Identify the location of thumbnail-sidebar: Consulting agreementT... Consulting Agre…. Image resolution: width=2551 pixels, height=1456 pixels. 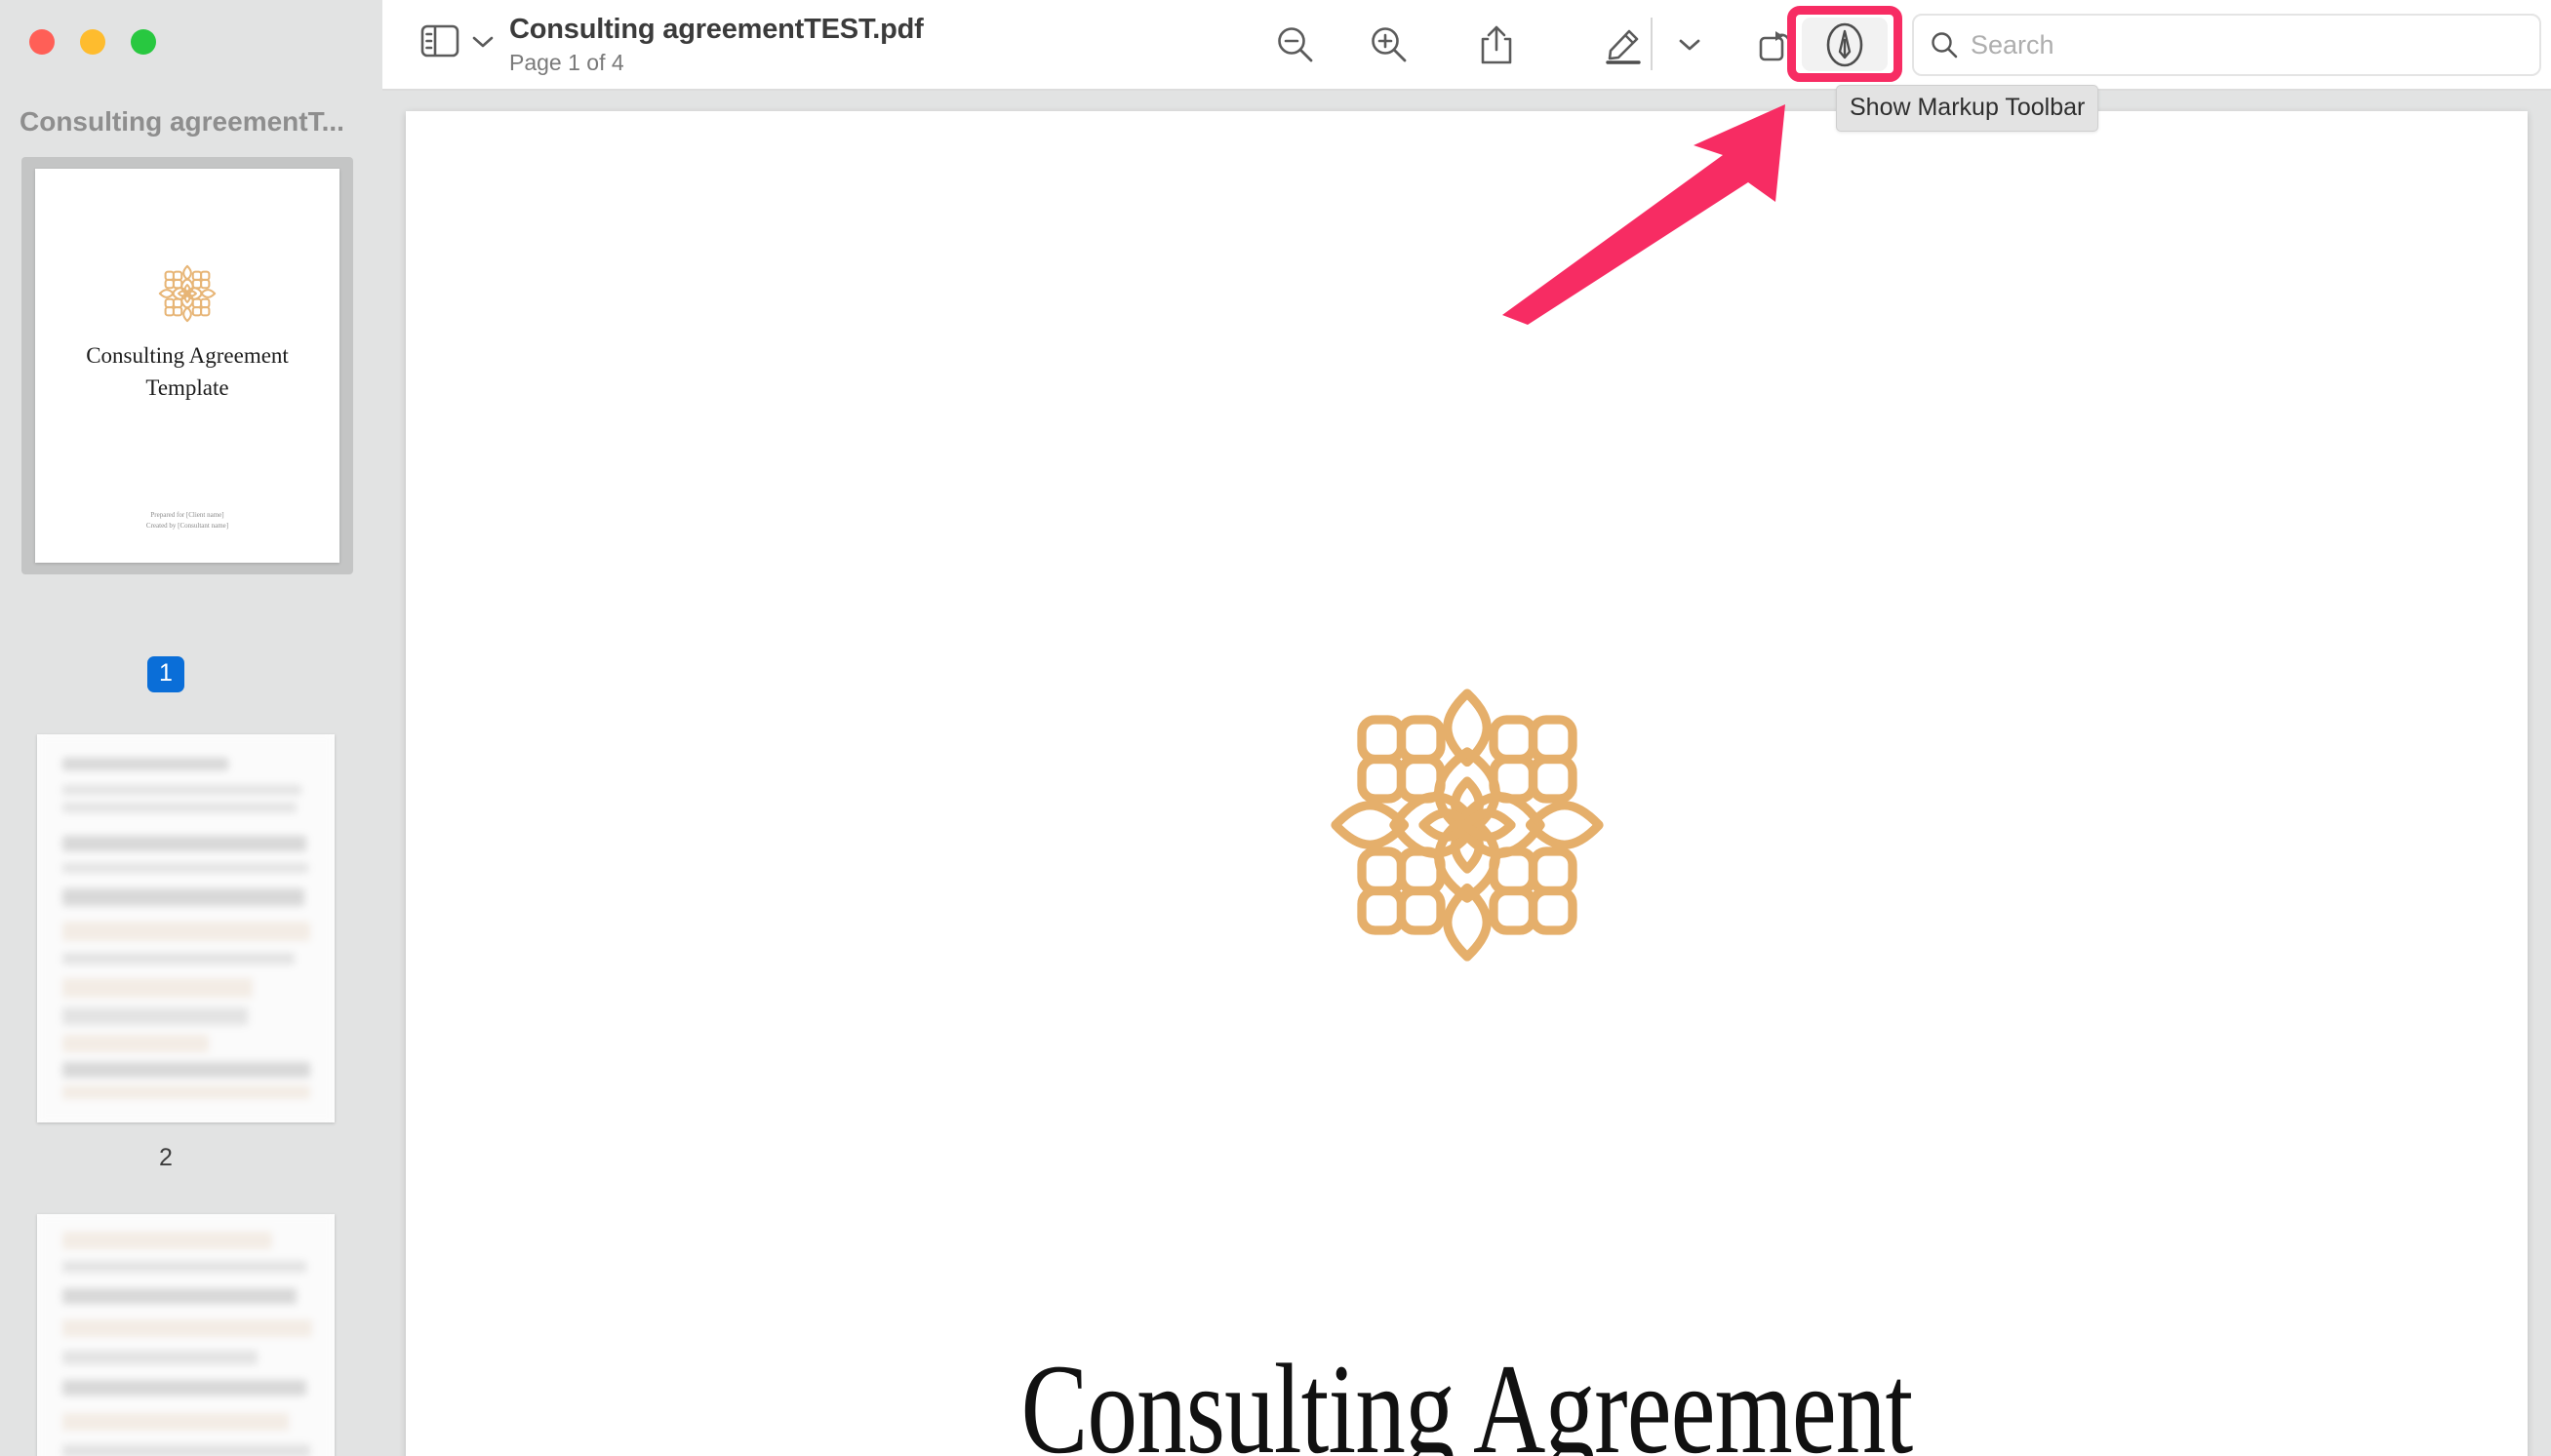
(191, 773).